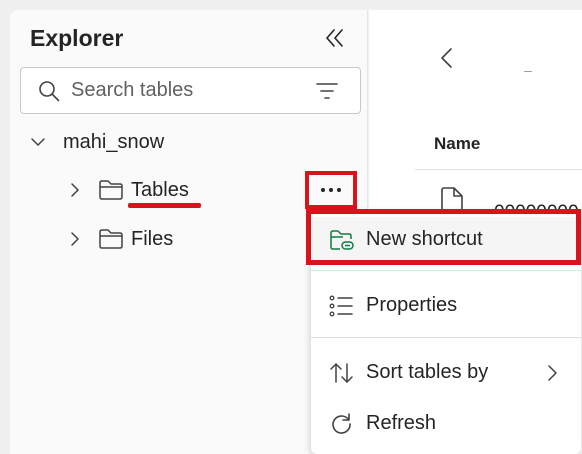 The width and height of the screenshot is (582, 454). Describe the element at coordinates (424, 238) in the screenshot. I see `menu-item-label: New shortcut` at that location.